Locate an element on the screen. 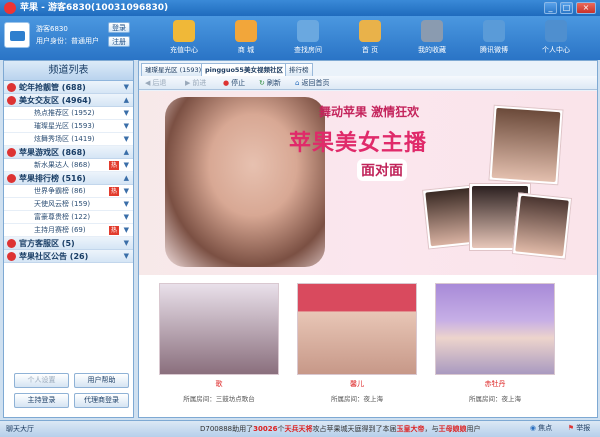 This screenshot has height=437, width=600. tab-bar: 璀璨星光区 (1593) pingguo55美女视频社区 排行榜 is located at coordinates (369, 70).